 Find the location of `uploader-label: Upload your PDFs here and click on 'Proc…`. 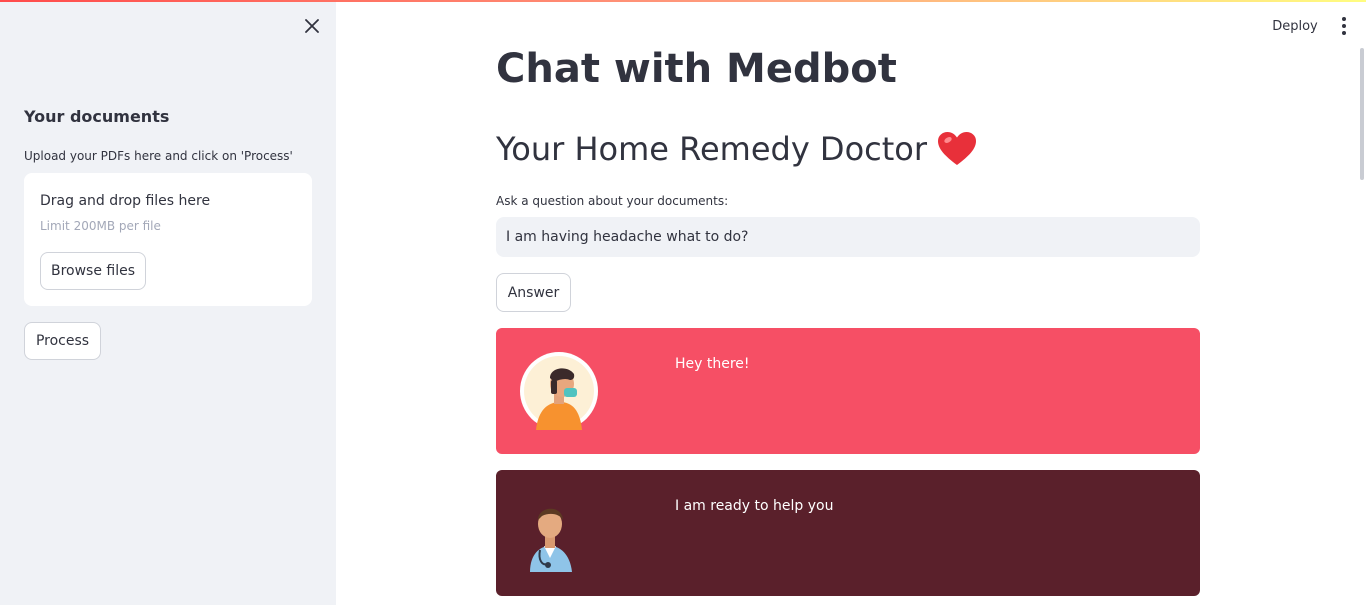

uploader-label: Upload your PDFs here and click on 'Proc… is located at coordinates (158, 156).